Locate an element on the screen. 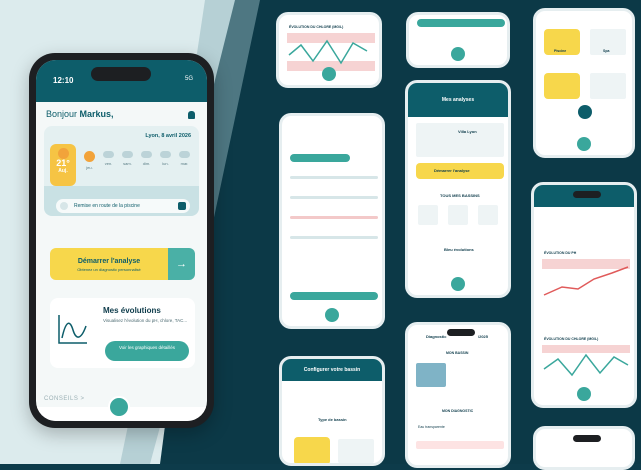 Image resolution: width=641 pixels, height=470 pixels. weather-day: sam. is located at coordinates (127, 158).